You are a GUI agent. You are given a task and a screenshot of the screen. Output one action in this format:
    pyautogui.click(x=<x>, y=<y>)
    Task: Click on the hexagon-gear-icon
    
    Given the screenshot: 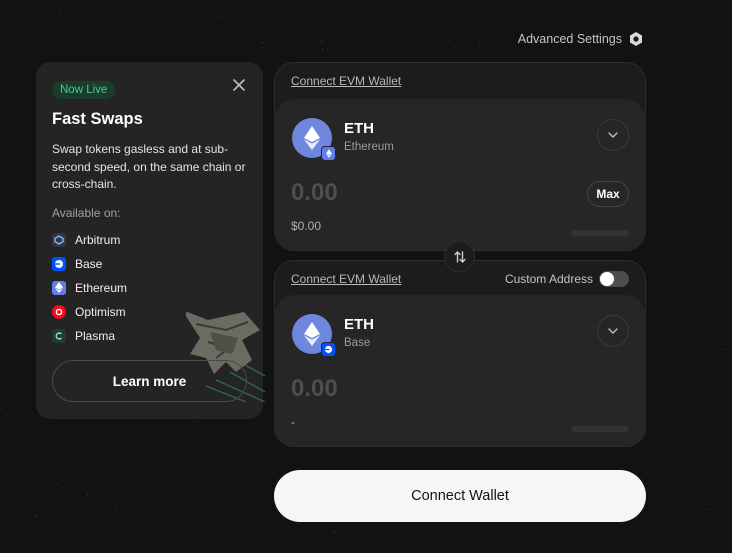 What is the action you would take?
    pyautogui.click(x=636, y=39)
    